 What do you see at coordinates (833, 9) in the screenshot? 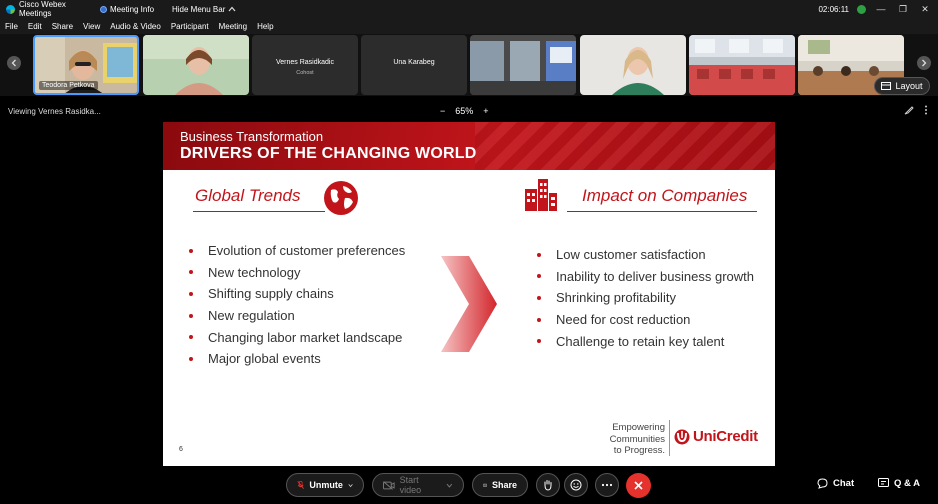
I see `meeting-clock: 02:06:11` at bounding box center [833, 9].